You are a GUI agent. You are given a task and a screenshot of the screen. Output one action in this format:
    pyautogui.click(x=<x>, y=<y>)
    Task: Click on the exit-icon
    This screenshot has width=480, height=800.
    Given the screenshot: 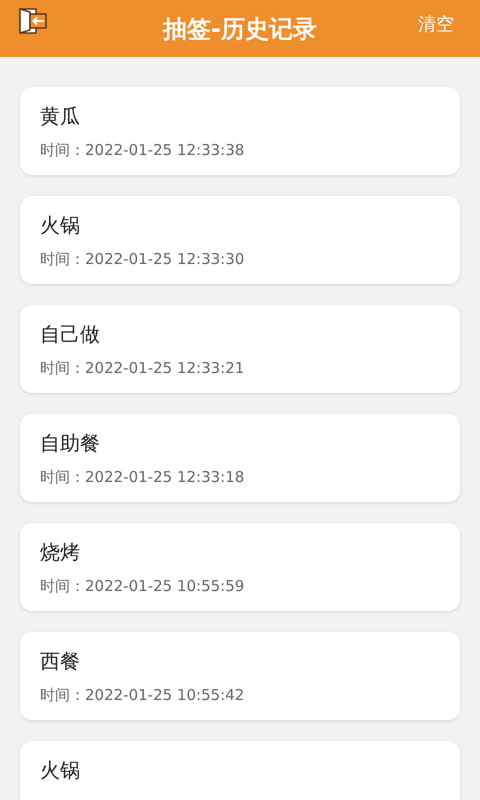 What is the action you would take?
    pyautogui.click(x=33, y=21)
    